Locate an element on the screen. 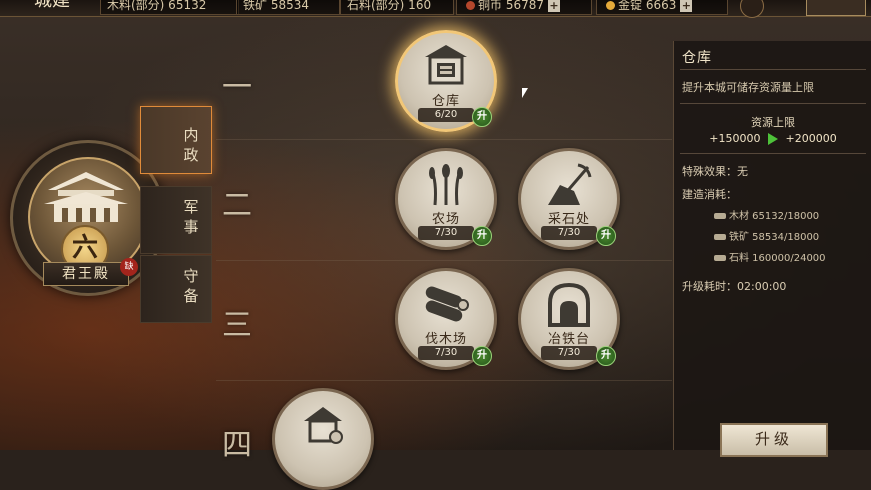 The image size is (871, 490). tab-label: 内政 is located at coordinates (191, 145).